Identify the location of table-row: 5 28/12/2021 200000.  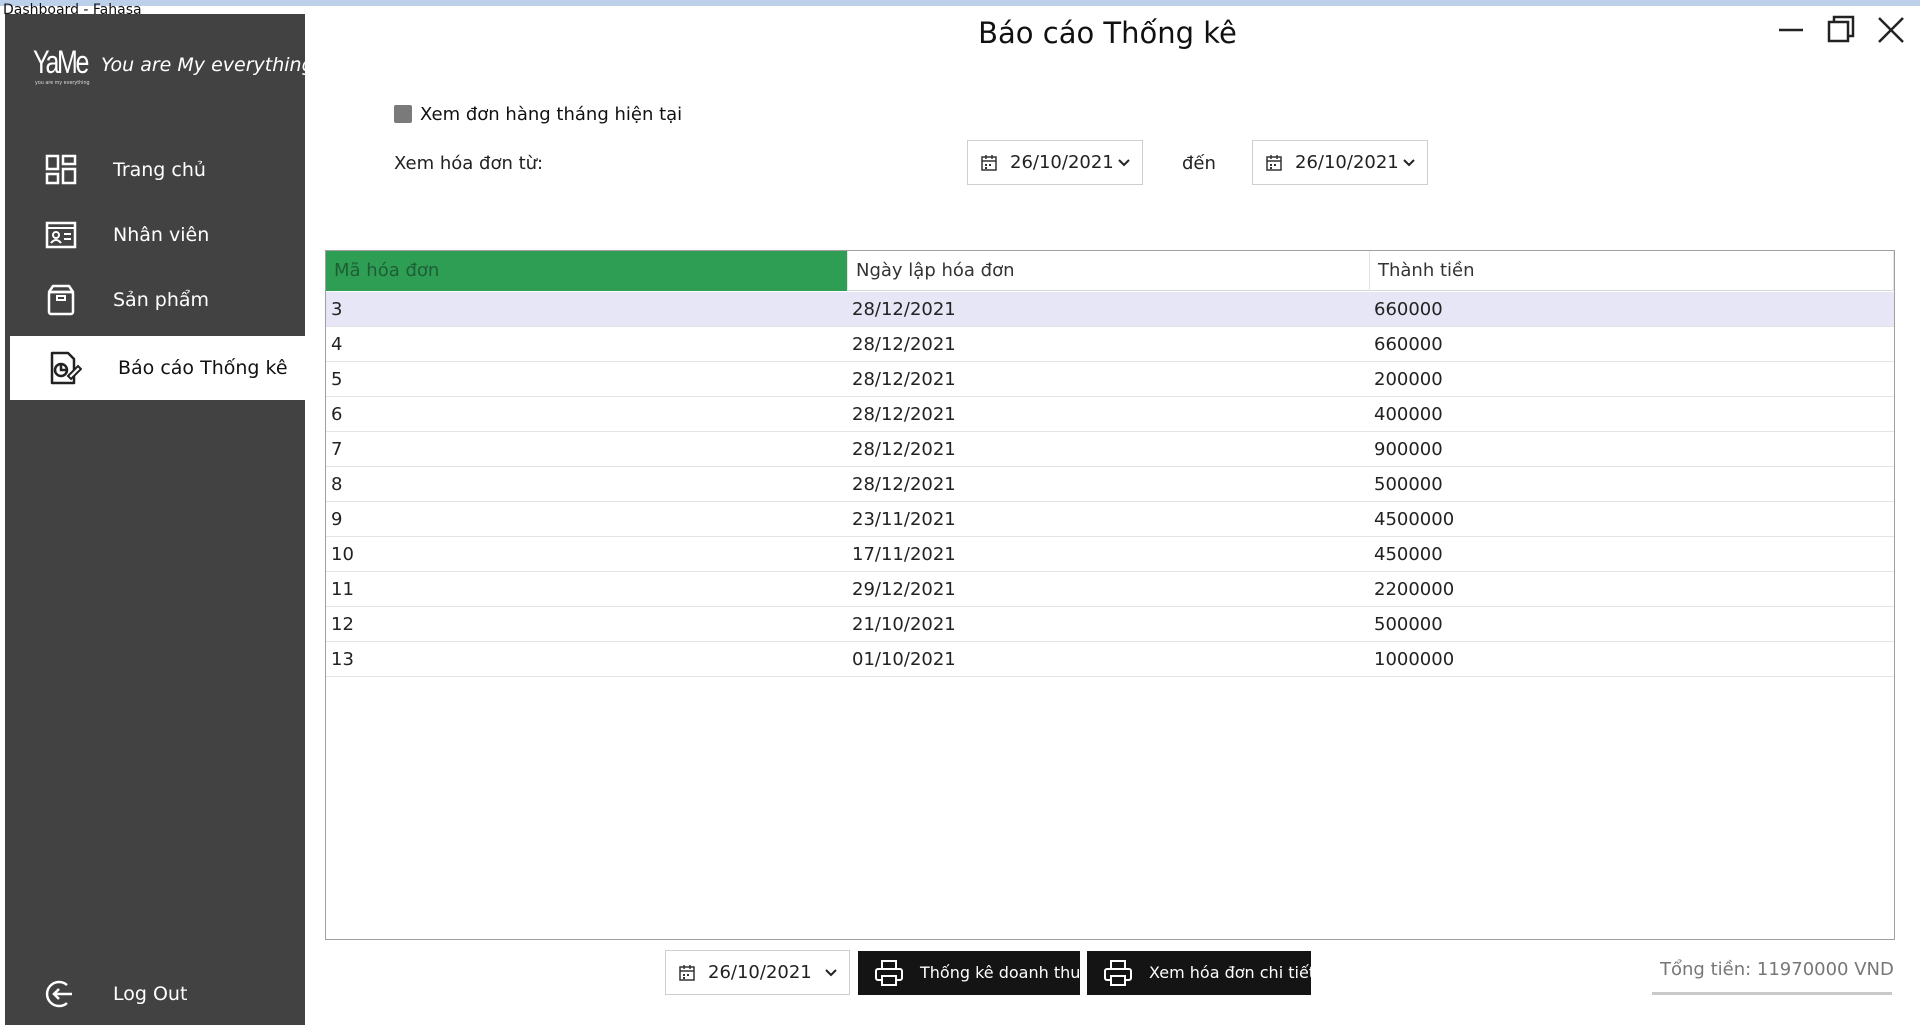
(1110, 379).